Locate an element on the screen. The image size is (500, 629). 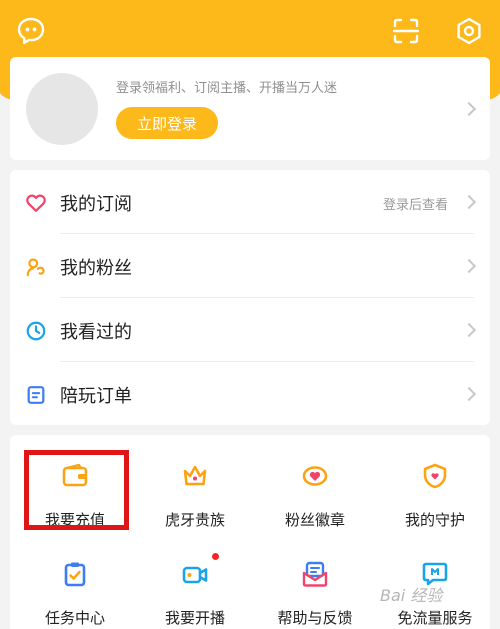
task-clipboard-icon is located at coordinates (75, 574).